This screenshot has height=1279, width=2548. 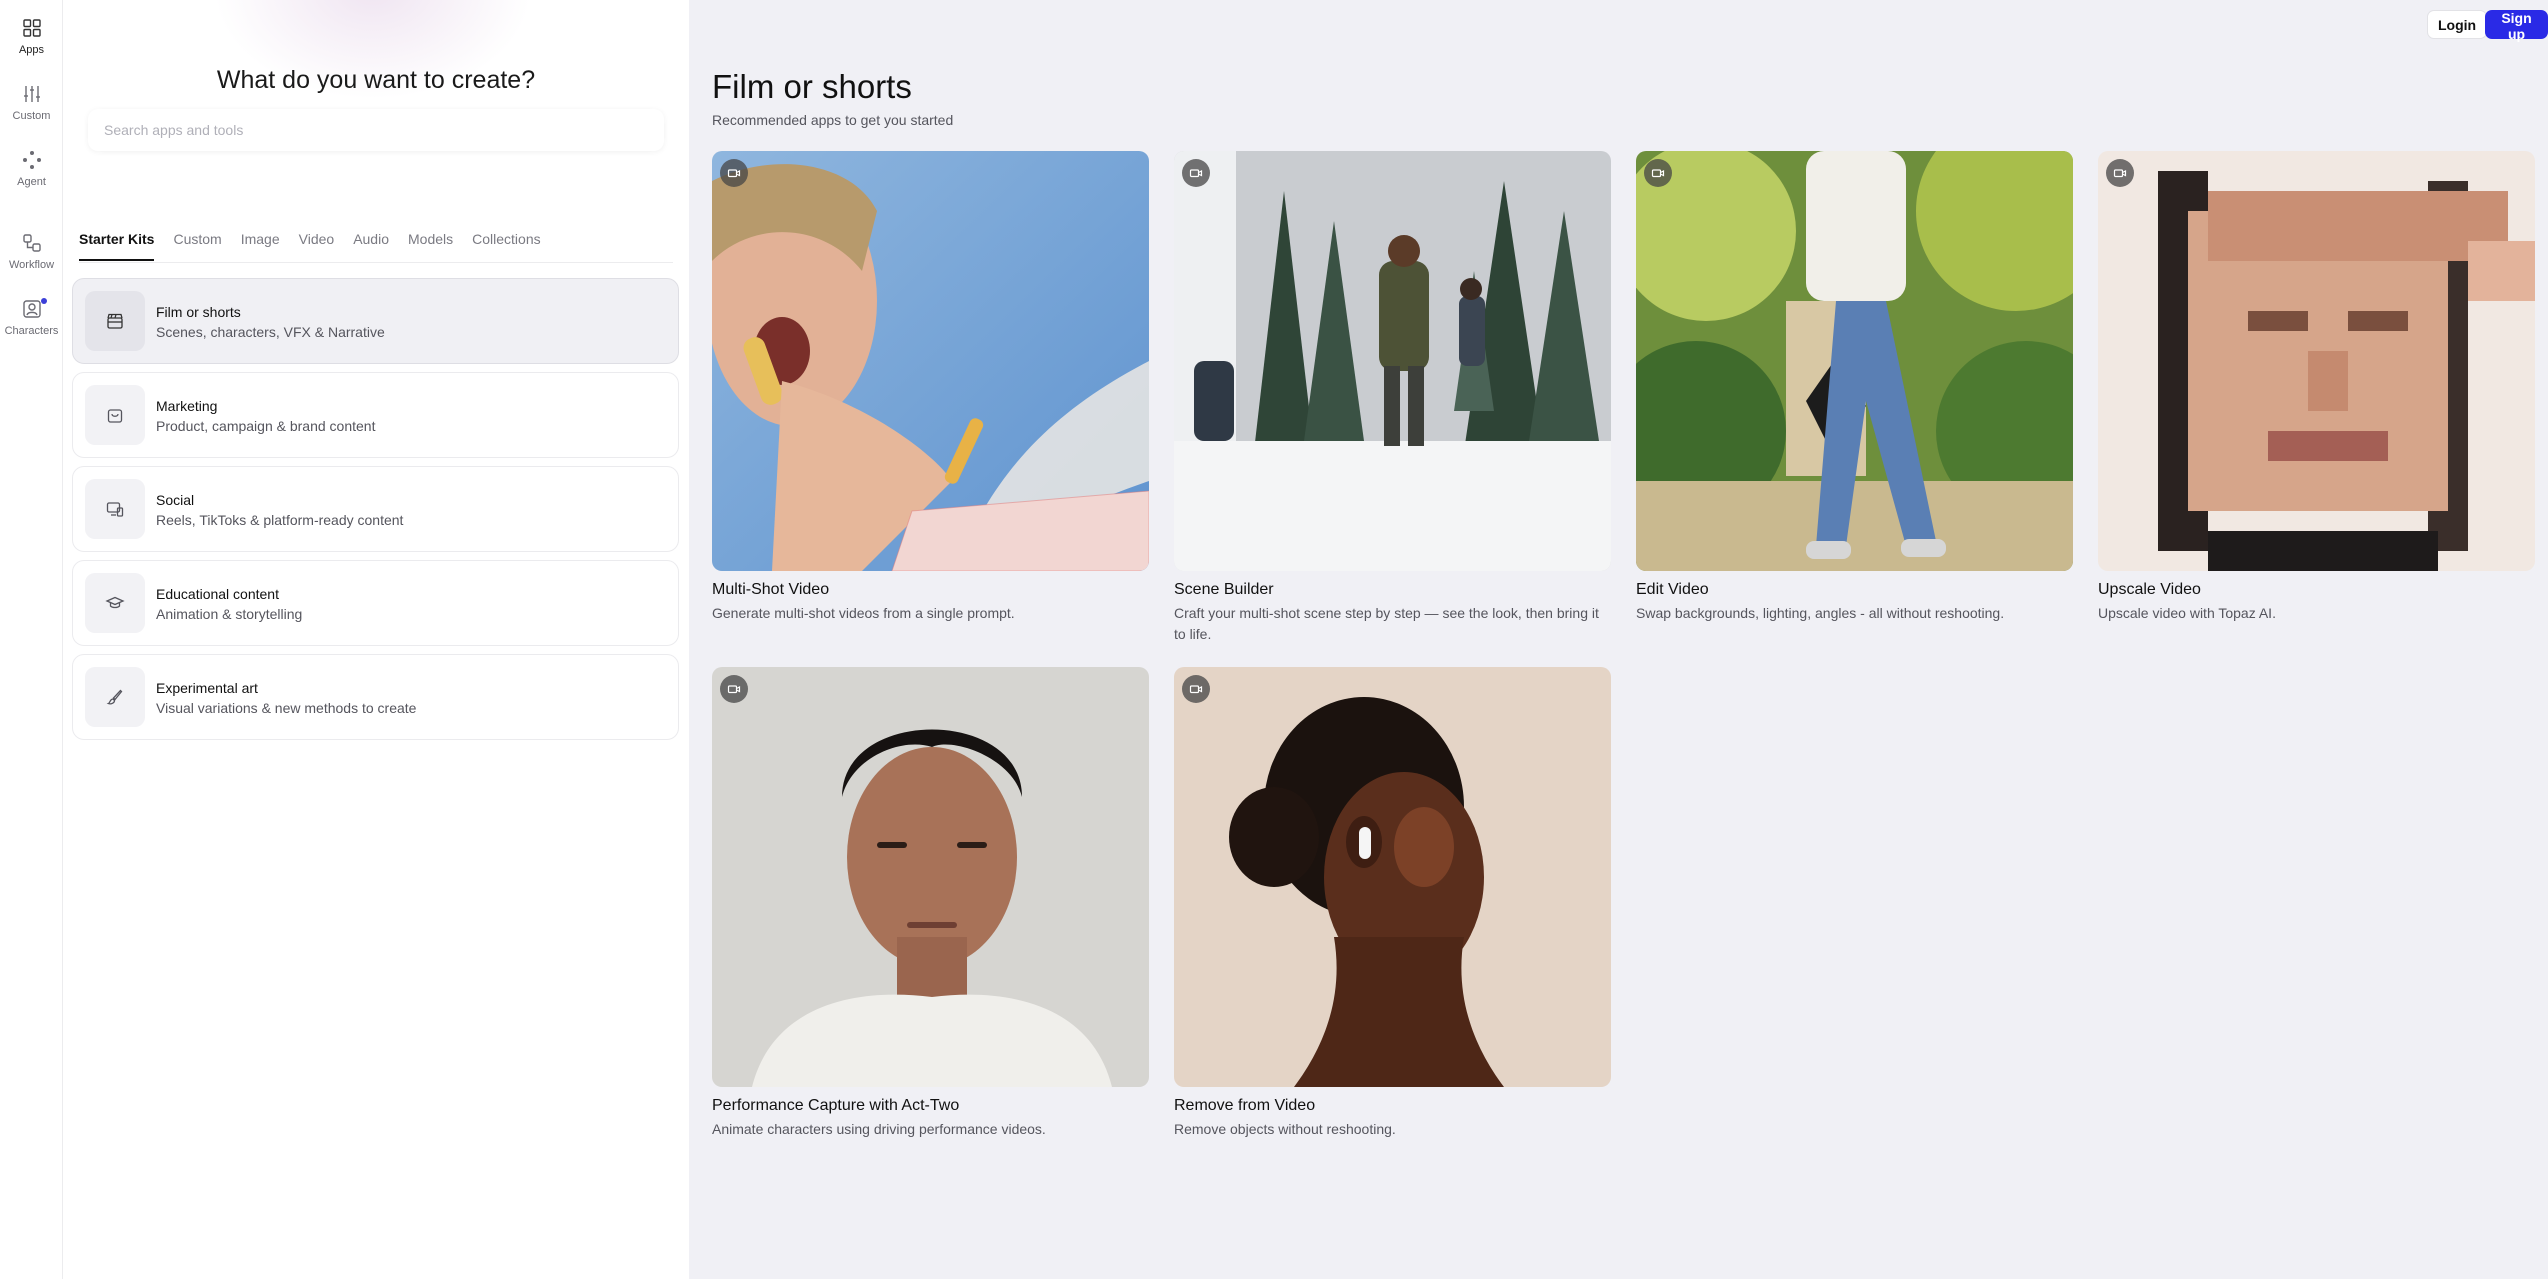 I want to click on brush-icon, so click(x=114, y=697).